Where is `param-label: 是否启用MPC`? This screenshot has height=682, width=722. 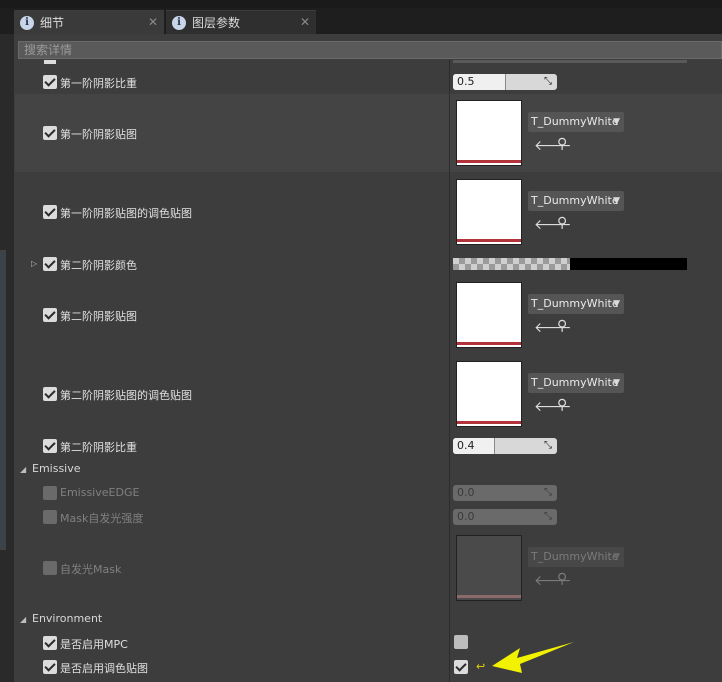
param-label: 是否启用MPC is located at coordinates (94, 644).